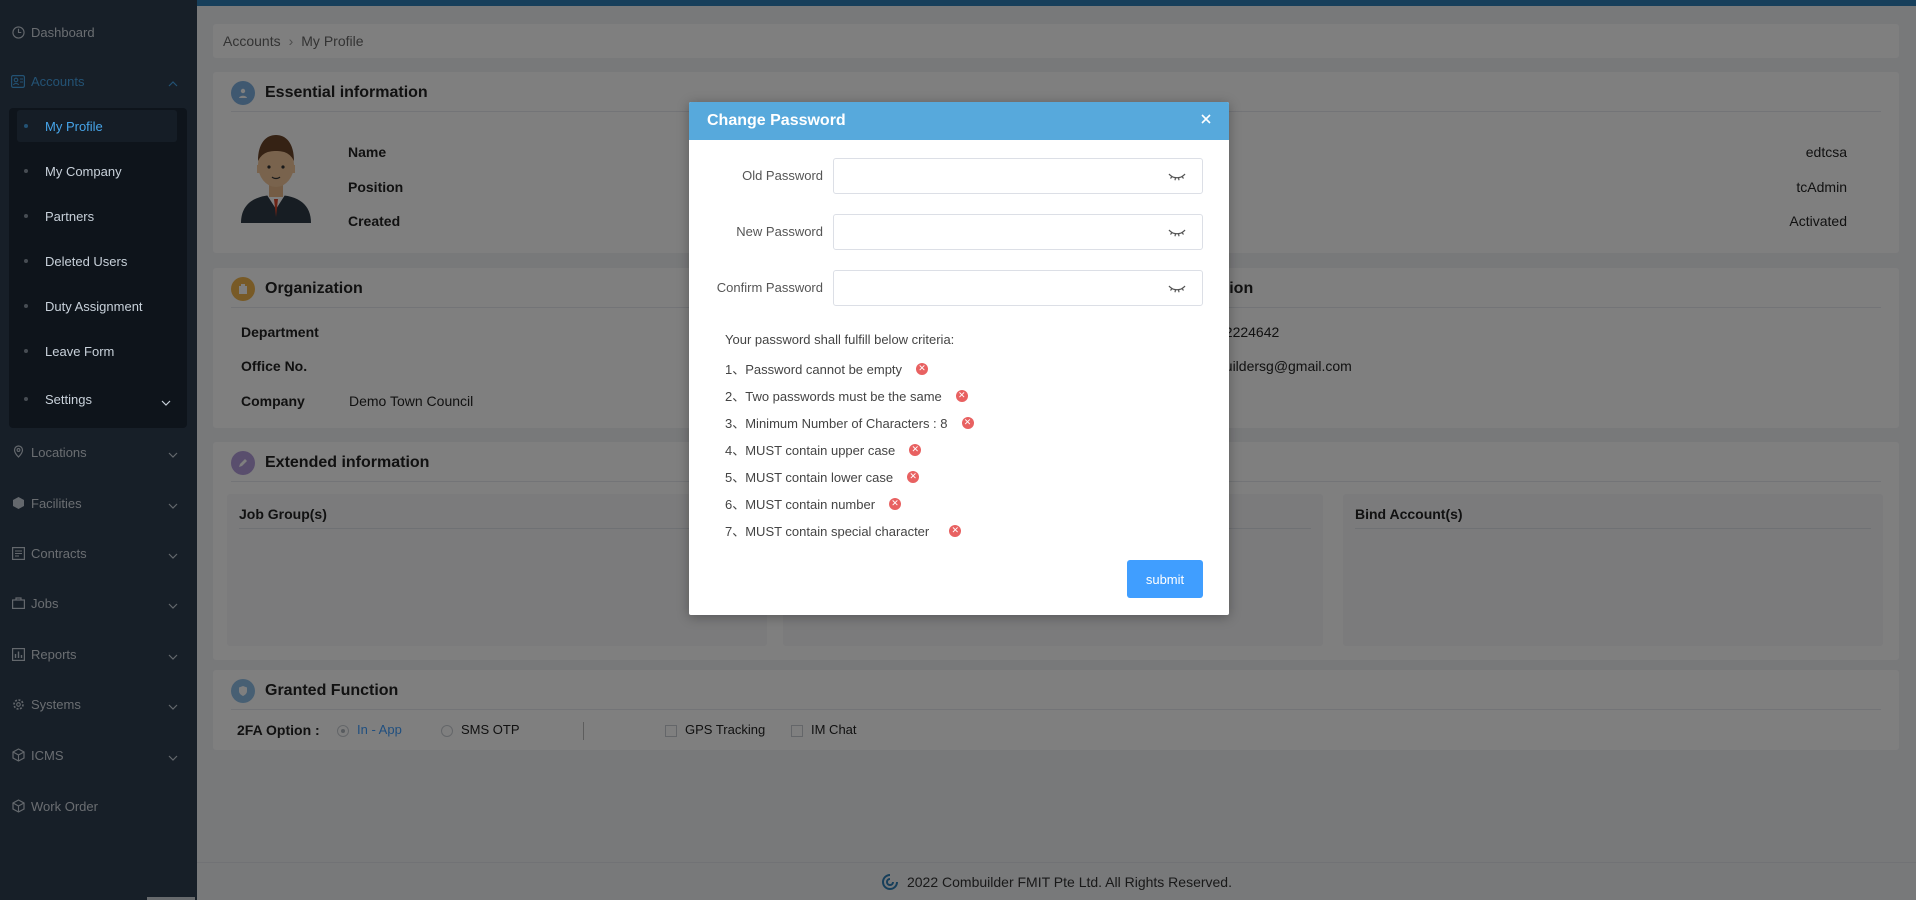 Image resolution: width=1916 pixels, height=900 pixels. I want to click on old-password-label: Old Password, so click(782, 175).